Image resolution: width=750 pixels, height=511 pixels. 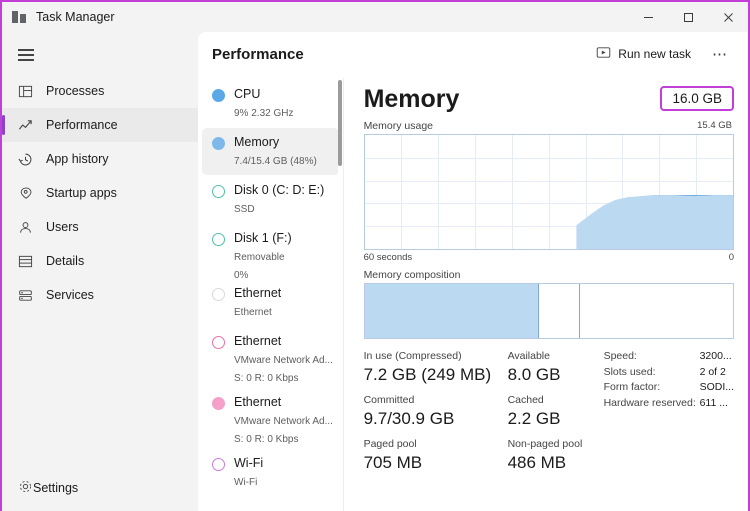 I want to click on resource-sub2: 0%, so click(x=241, y=274).